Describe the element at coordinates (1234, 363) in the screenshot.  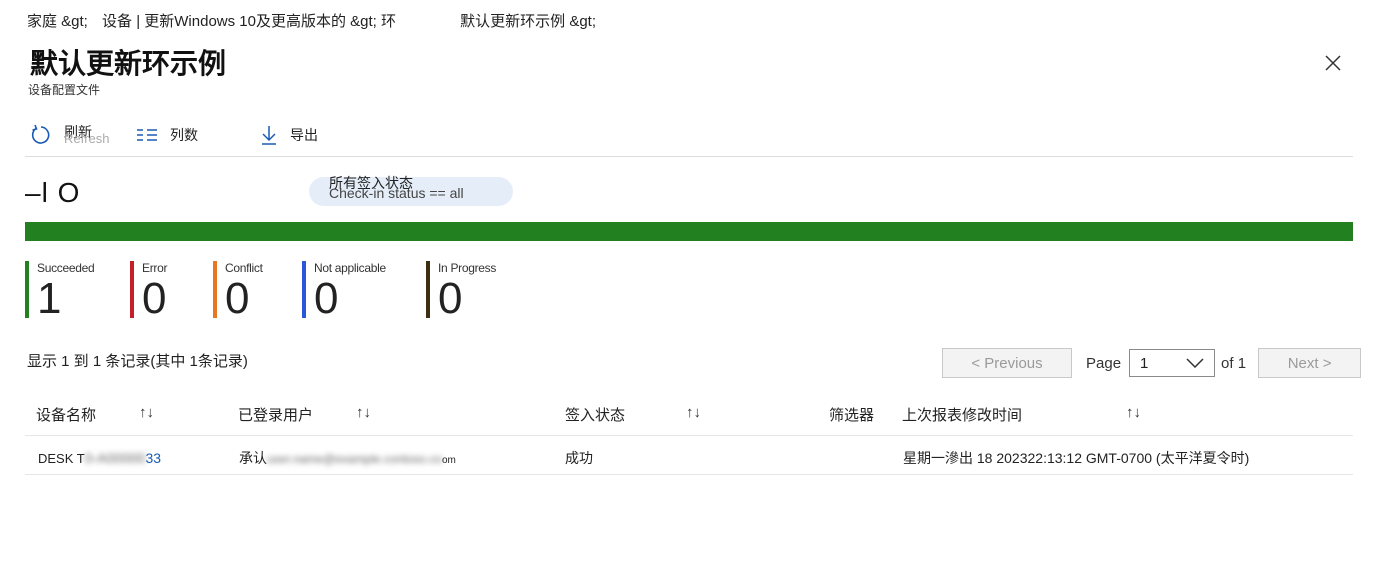
I see `page-total: of 1` at that location.